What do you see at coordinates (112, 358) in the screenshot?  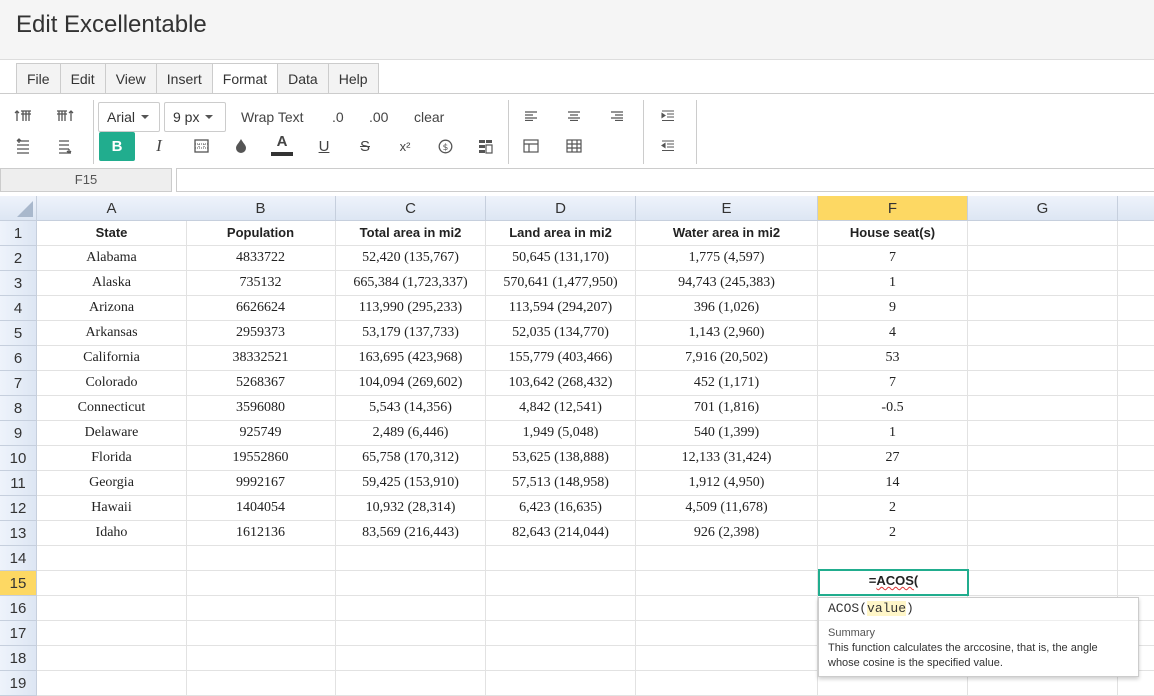 I see `cell-a6: California` at bounding box center [112, 358].